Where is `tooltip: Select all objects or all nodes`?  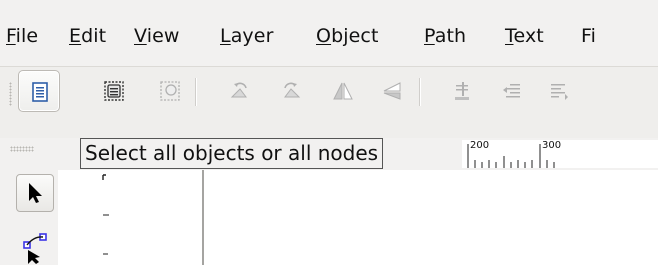
tooltip: Select all objects or all nodes is located at coordinates (232, 153).